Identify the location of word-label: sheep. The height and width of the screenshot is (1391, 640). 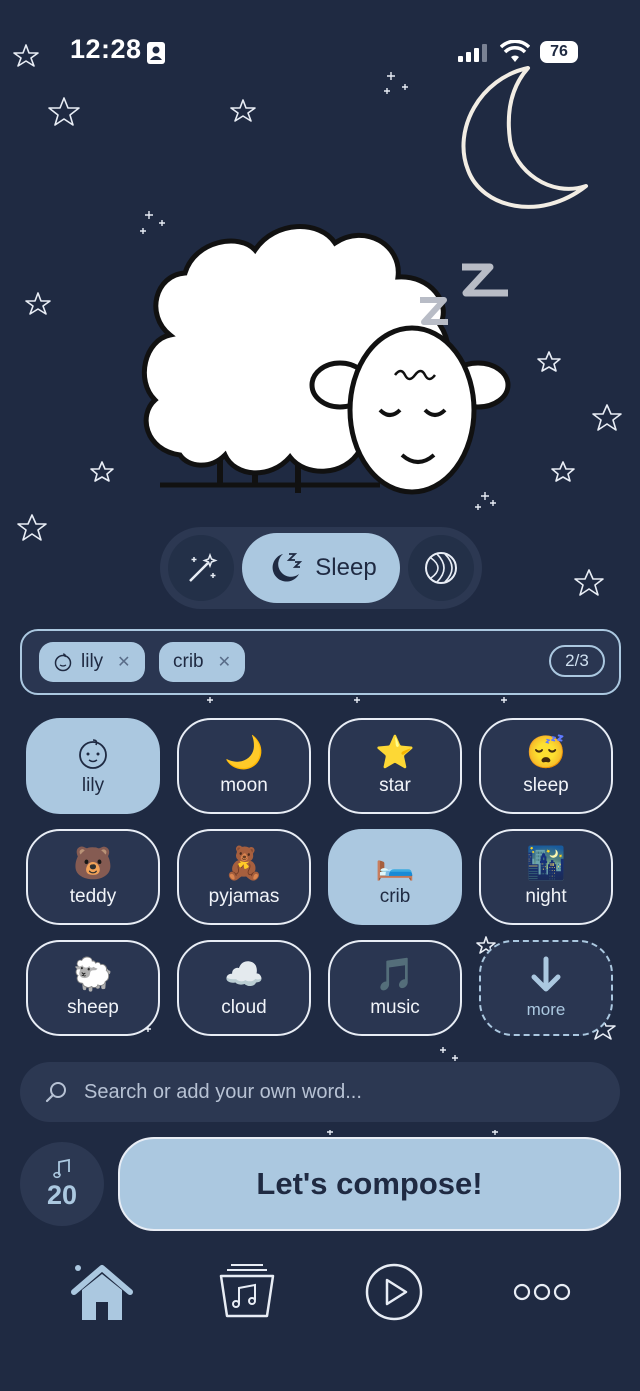
(93, 1007).